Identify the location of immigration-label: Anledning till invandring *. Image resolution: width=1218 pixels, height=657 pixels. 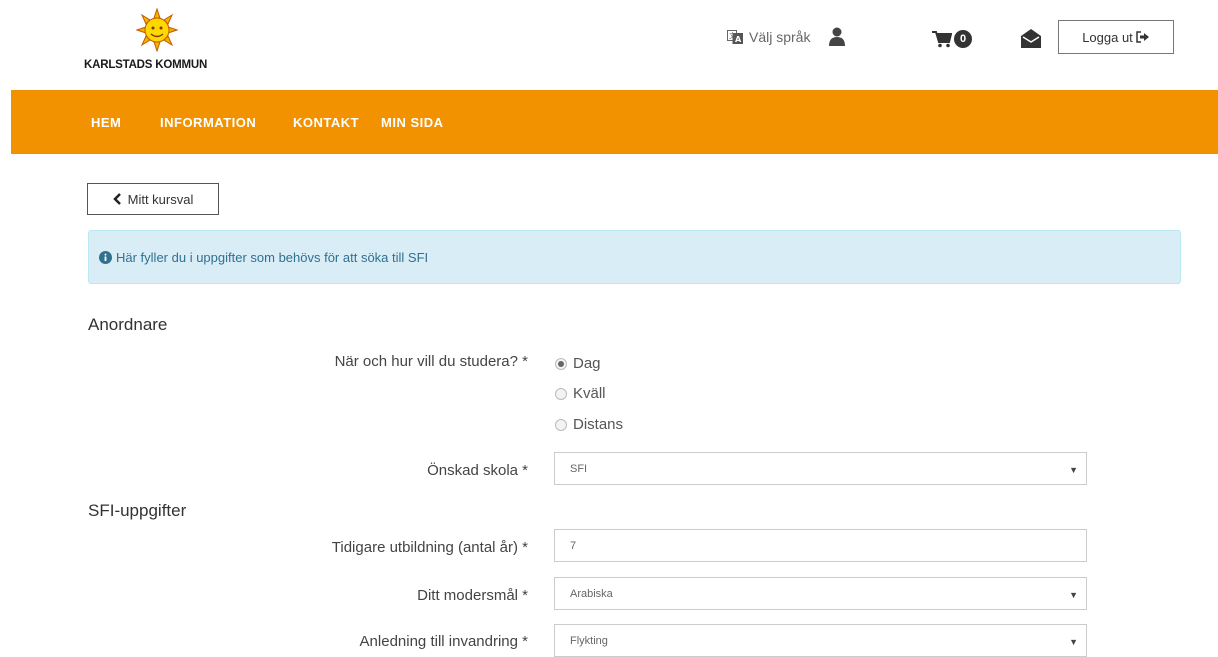
(443, 641).